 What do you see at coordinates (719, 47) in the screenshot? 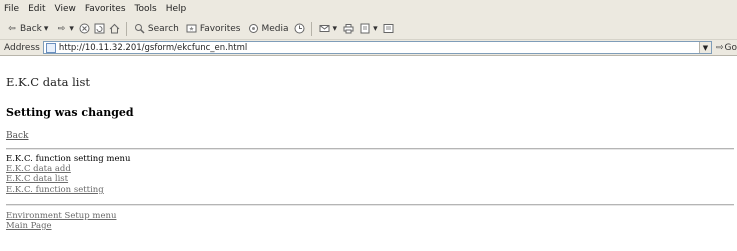
I see `go-arrow-icon: ⇨` at bounding box center [719, 47].